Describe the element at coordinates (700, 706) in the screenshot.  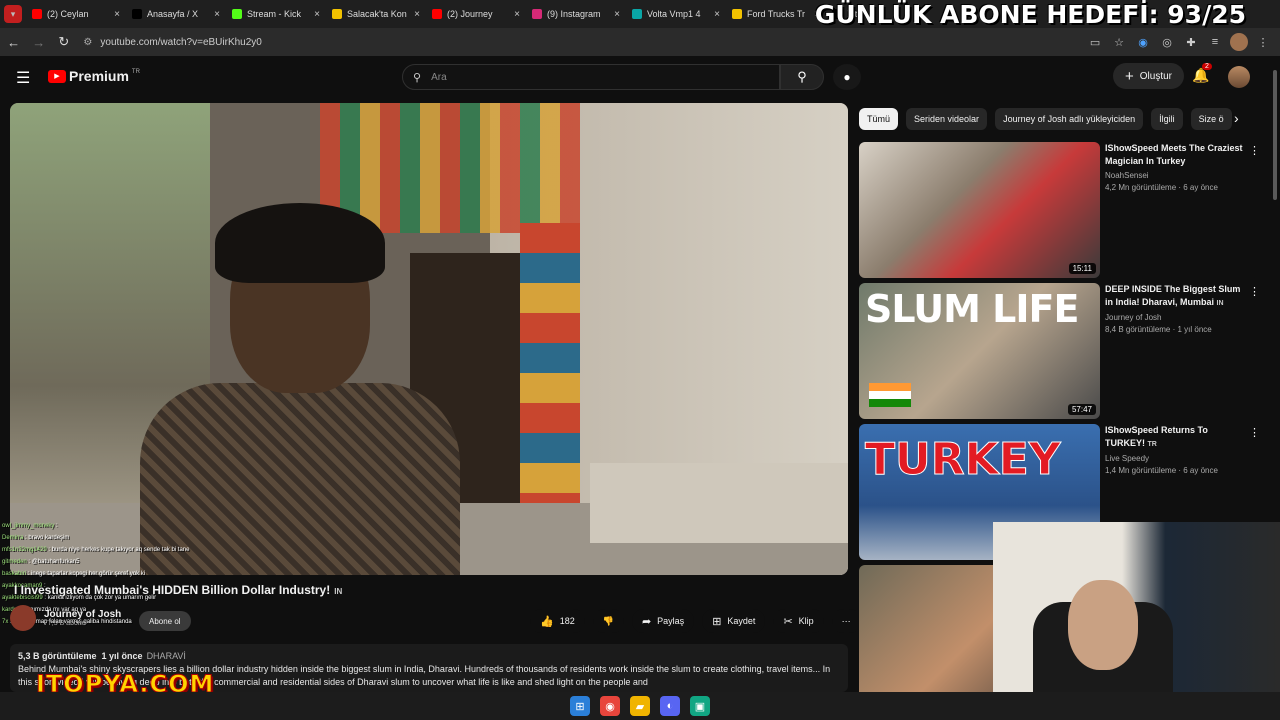
I see `app-icon: ▣` at that location.